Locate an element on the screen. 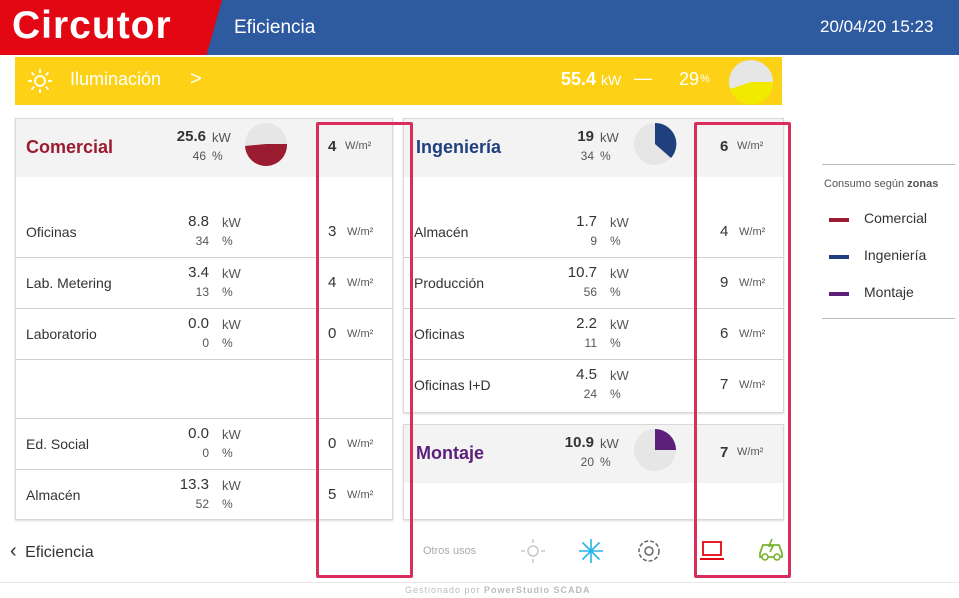 This screenshot has width=959, height=598. assembly-pie is located at coordinates (655, 450).